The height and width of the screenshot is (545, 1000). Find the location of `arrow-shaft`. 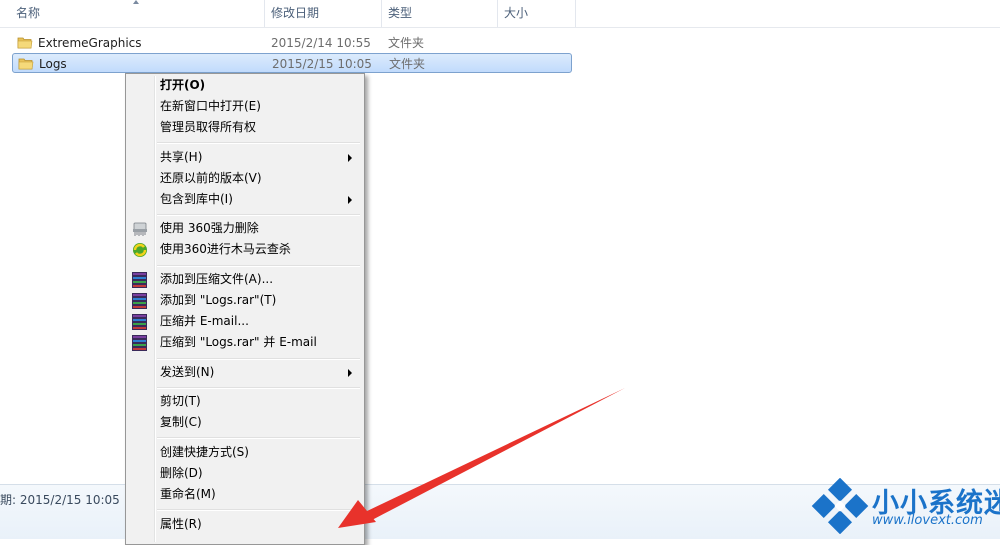

arrow-shaft is located at coordinates (495, 454).